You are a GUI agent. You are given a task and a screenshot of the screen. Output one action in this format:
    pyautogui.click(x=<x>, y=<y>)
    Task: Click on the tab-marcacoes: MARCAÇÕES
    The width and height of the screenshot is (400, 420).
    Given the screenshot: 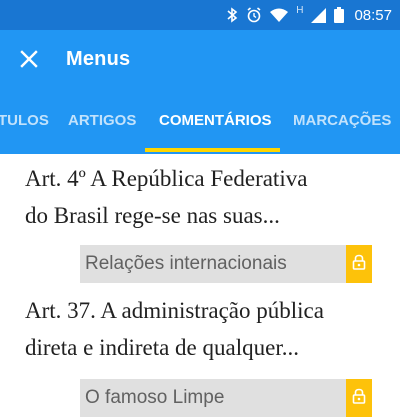 What is the action you would take?
    pyautogui.click(x=342, y=120)
    